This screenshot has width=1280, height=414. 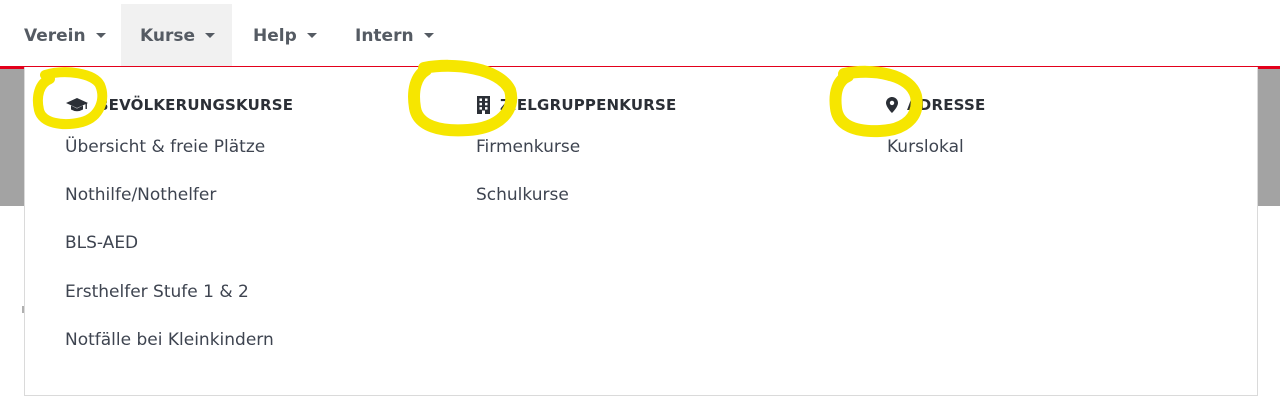 What do you see at coordinates (522, 195) in the screenshot?
I see `menu-link-schulkurse: Schulkurse` at bounding box center [522, 195].